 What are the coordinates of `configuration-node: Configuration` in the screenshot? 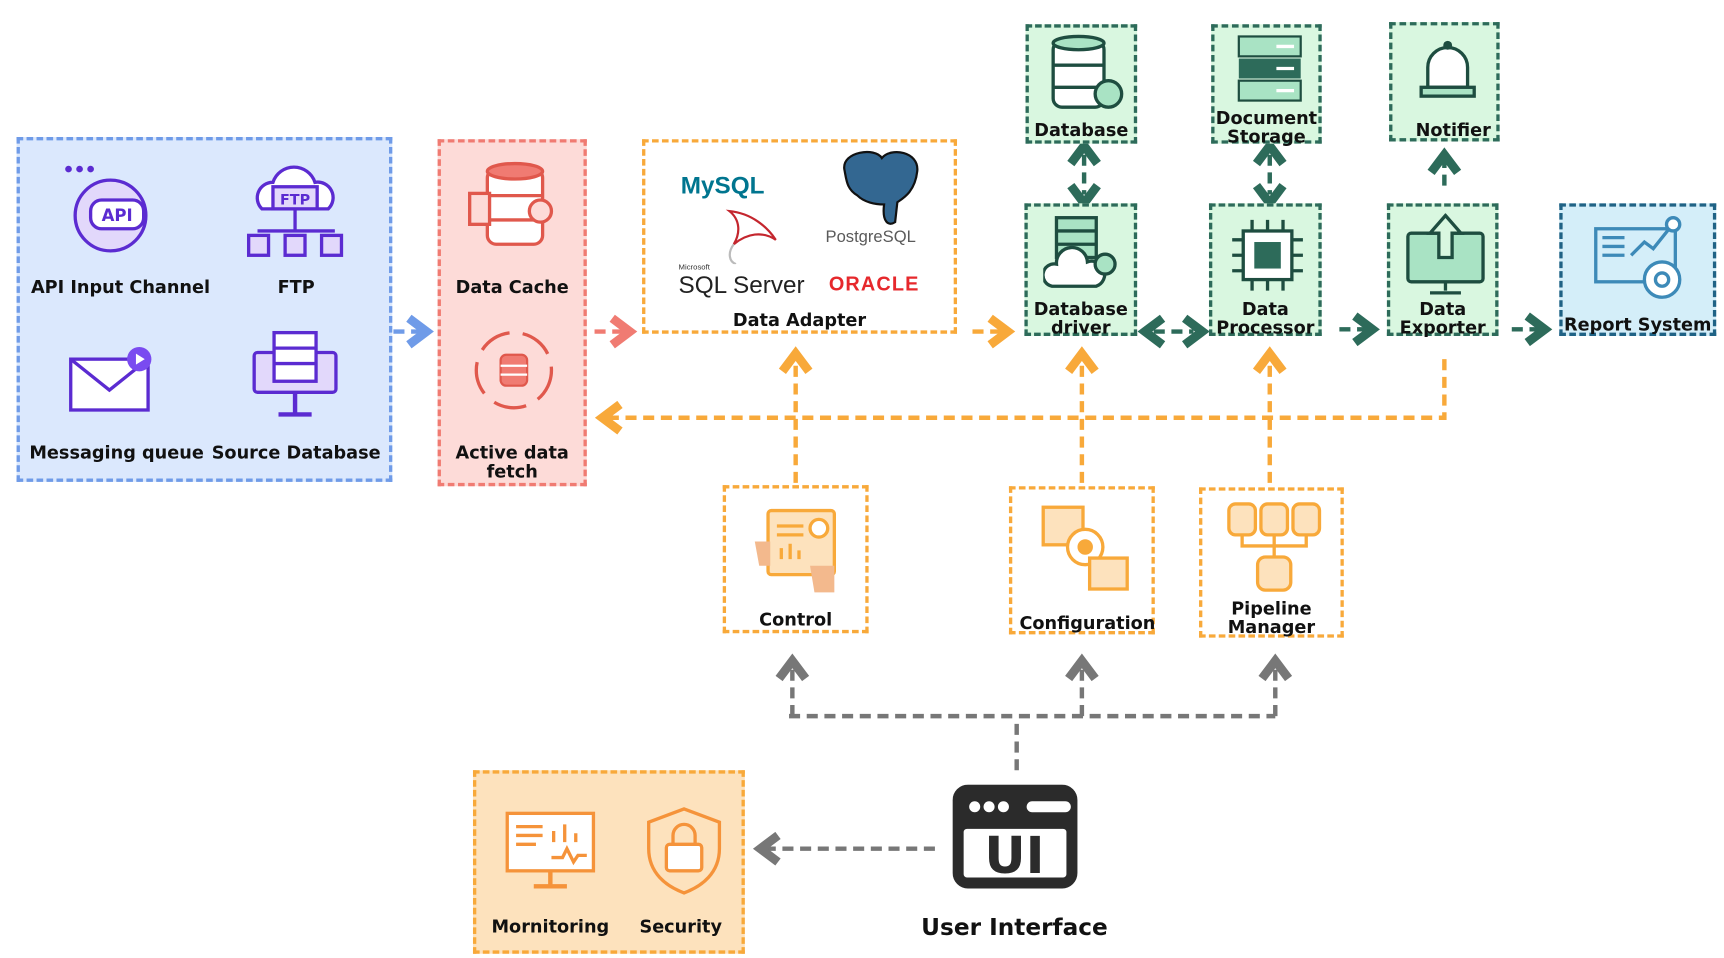 It's located at (1081, 560).